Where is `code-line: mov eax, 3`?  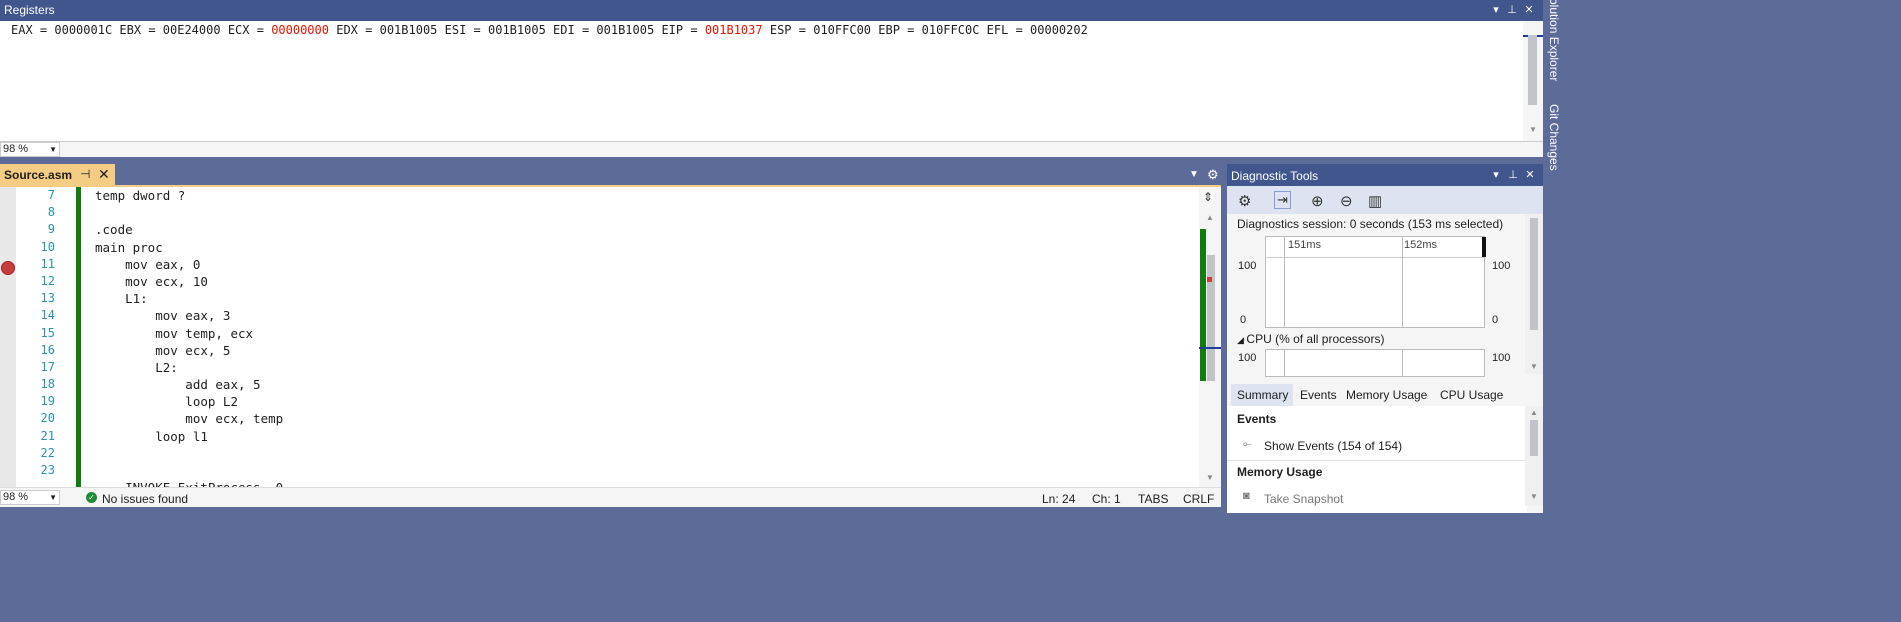 code-line: mov eax, 3 is located at coordinates (189, 315).